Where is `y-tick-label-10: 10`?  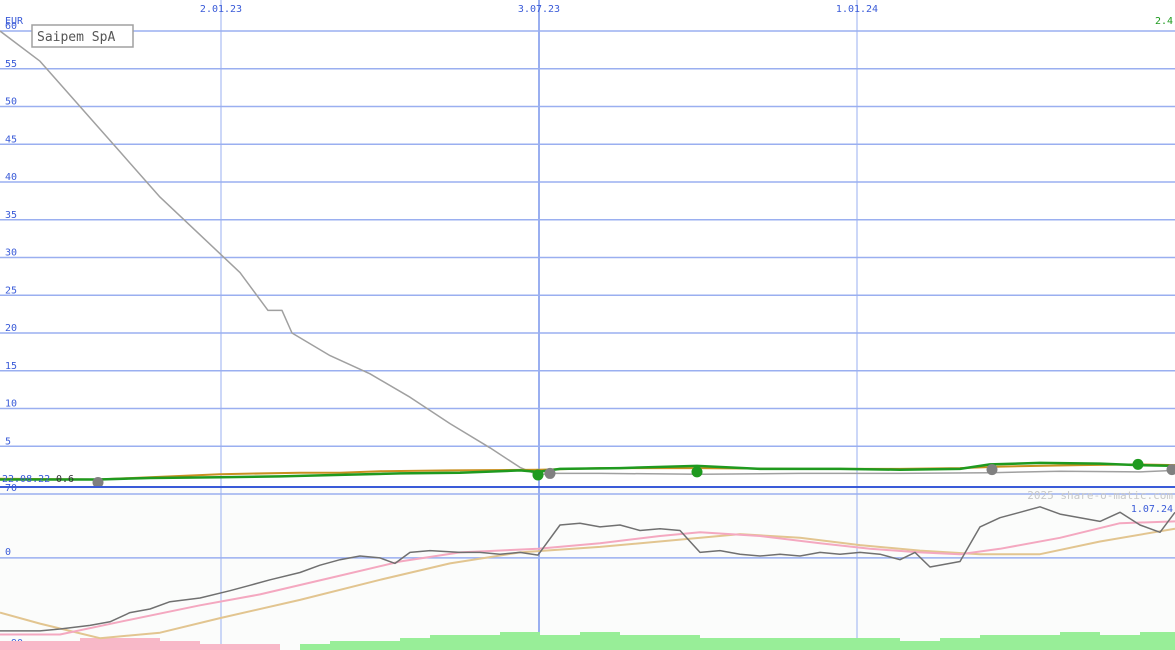 y-tick-label-10: 10 is located at coordinates (11, 404).